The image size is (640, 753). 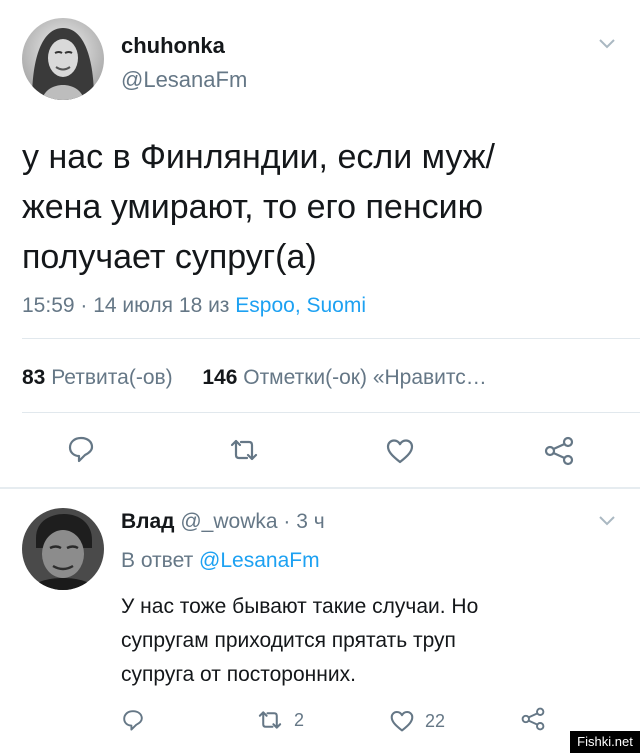 What do you see at coordinates (300, 606) in the screenshot?
I see `reply-text-line: У нас тоже бывают такие случаи. Но` at bounding box center [300, 606].